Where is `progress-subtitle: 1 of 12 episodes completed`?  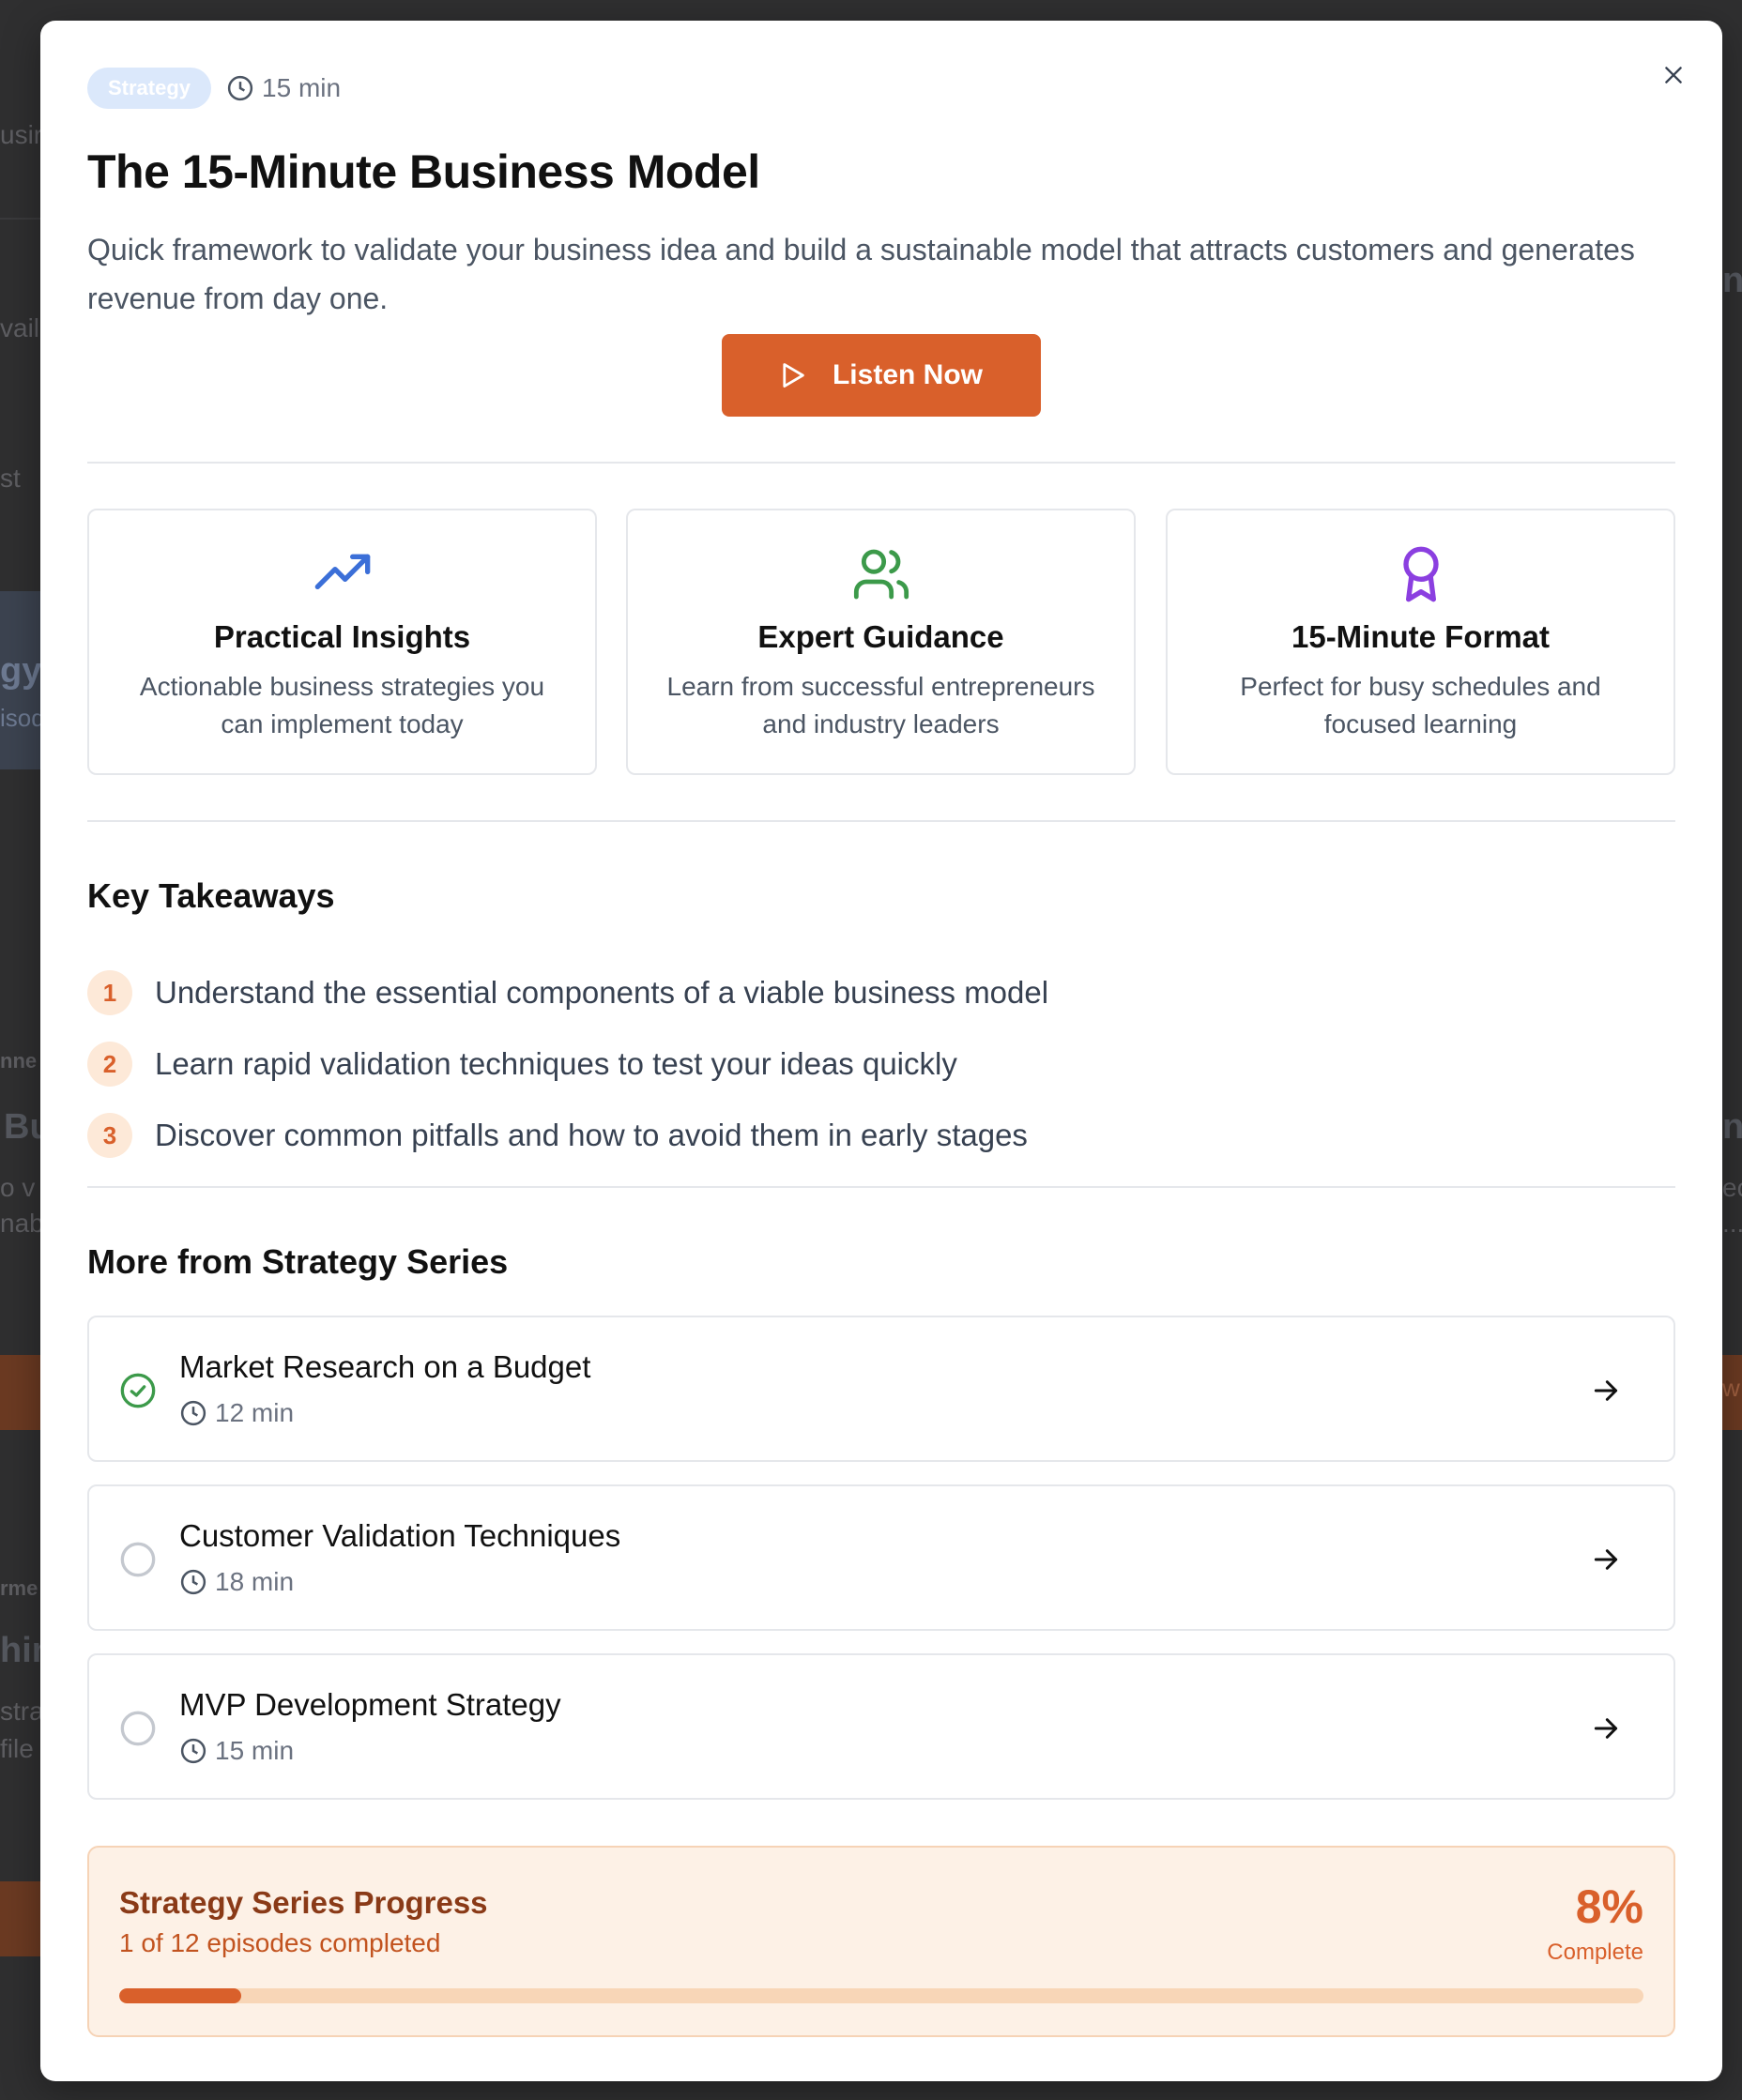
progress-subtitle: 1 of 12 episodes completed is located at coordinates (280, 1942).